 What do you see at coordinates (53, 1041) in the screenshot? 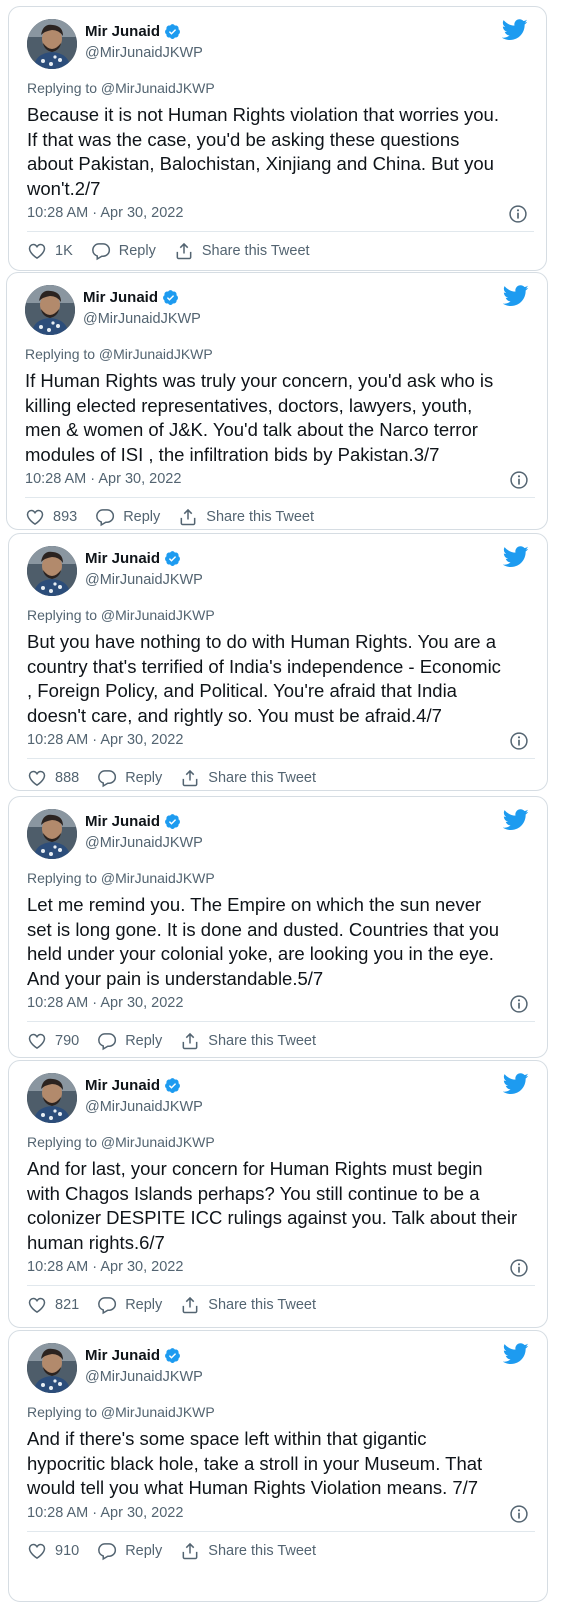
I see `like-button: 790` at bounding box center [53, 1041].